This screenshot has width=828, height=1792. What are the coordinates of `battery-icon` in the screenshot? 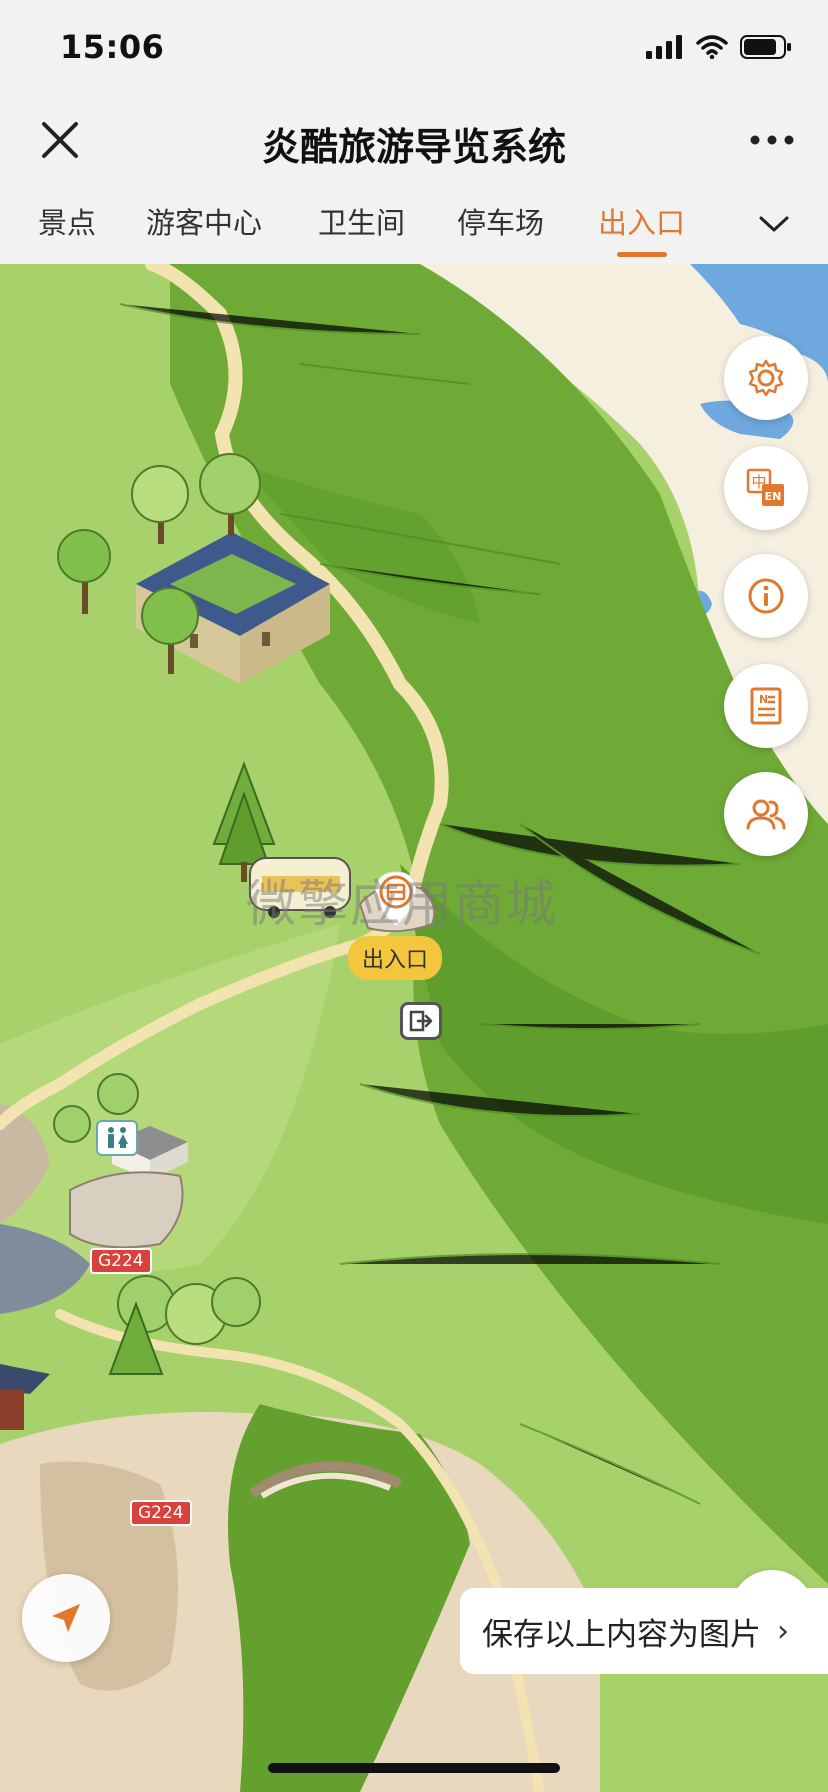 It's located at (765, 47).